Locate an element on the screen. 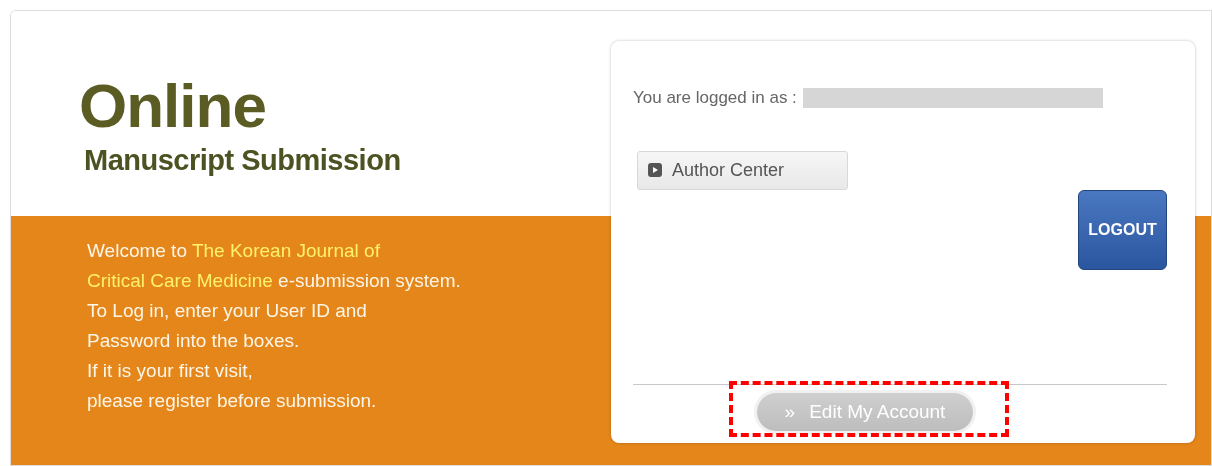  online-title: Online is located at coordinates (173, 106).